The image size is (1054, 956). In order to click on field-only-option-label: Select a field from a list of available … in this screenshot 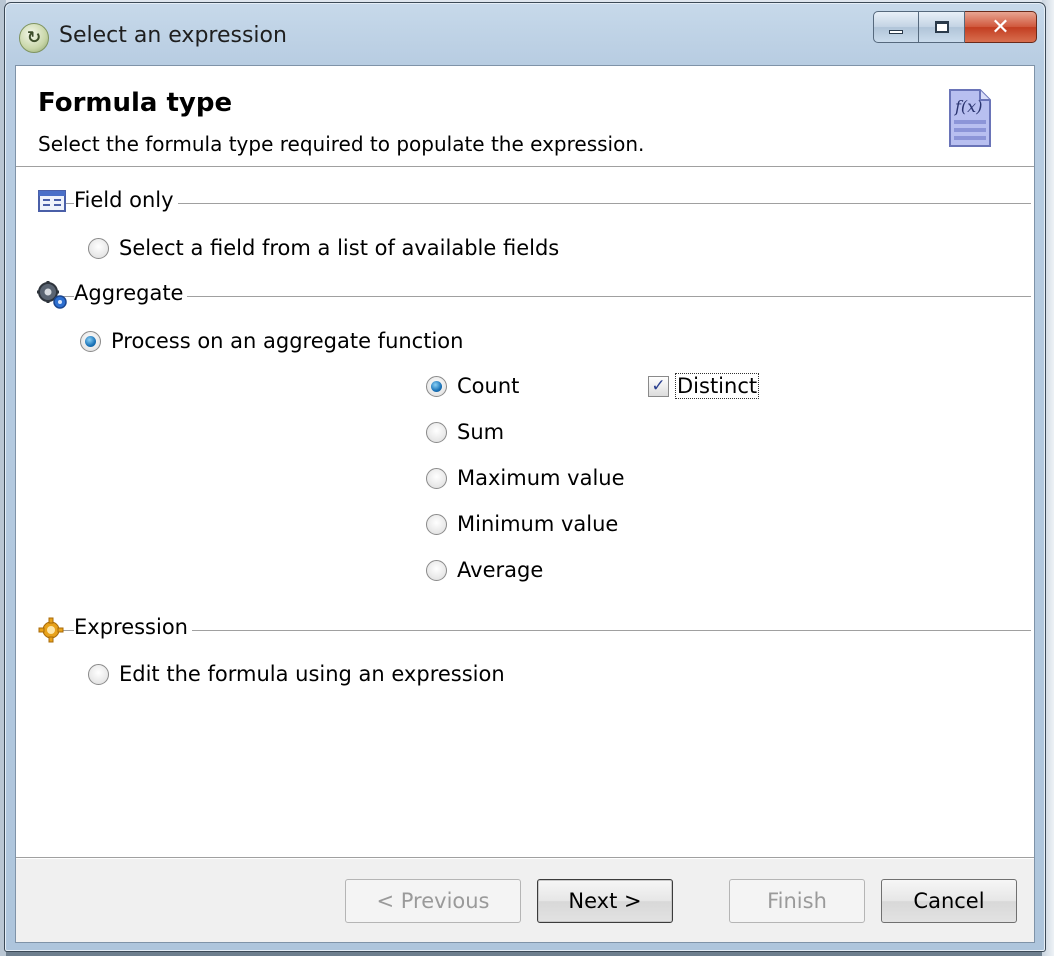, I will do `click(339, 248)`.